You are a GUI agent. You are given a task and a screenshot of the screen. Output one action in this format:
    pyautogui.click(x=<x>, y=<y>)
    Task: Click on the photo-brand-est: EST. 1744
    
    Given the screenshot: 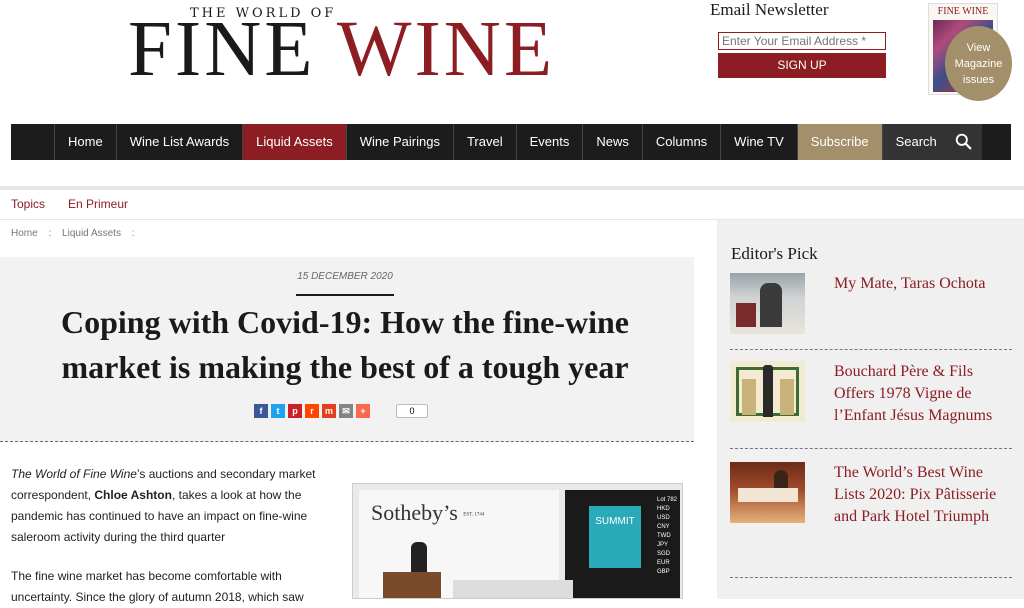 What is the action you would take?
    pyautogui.click(x=474, y=515)
    